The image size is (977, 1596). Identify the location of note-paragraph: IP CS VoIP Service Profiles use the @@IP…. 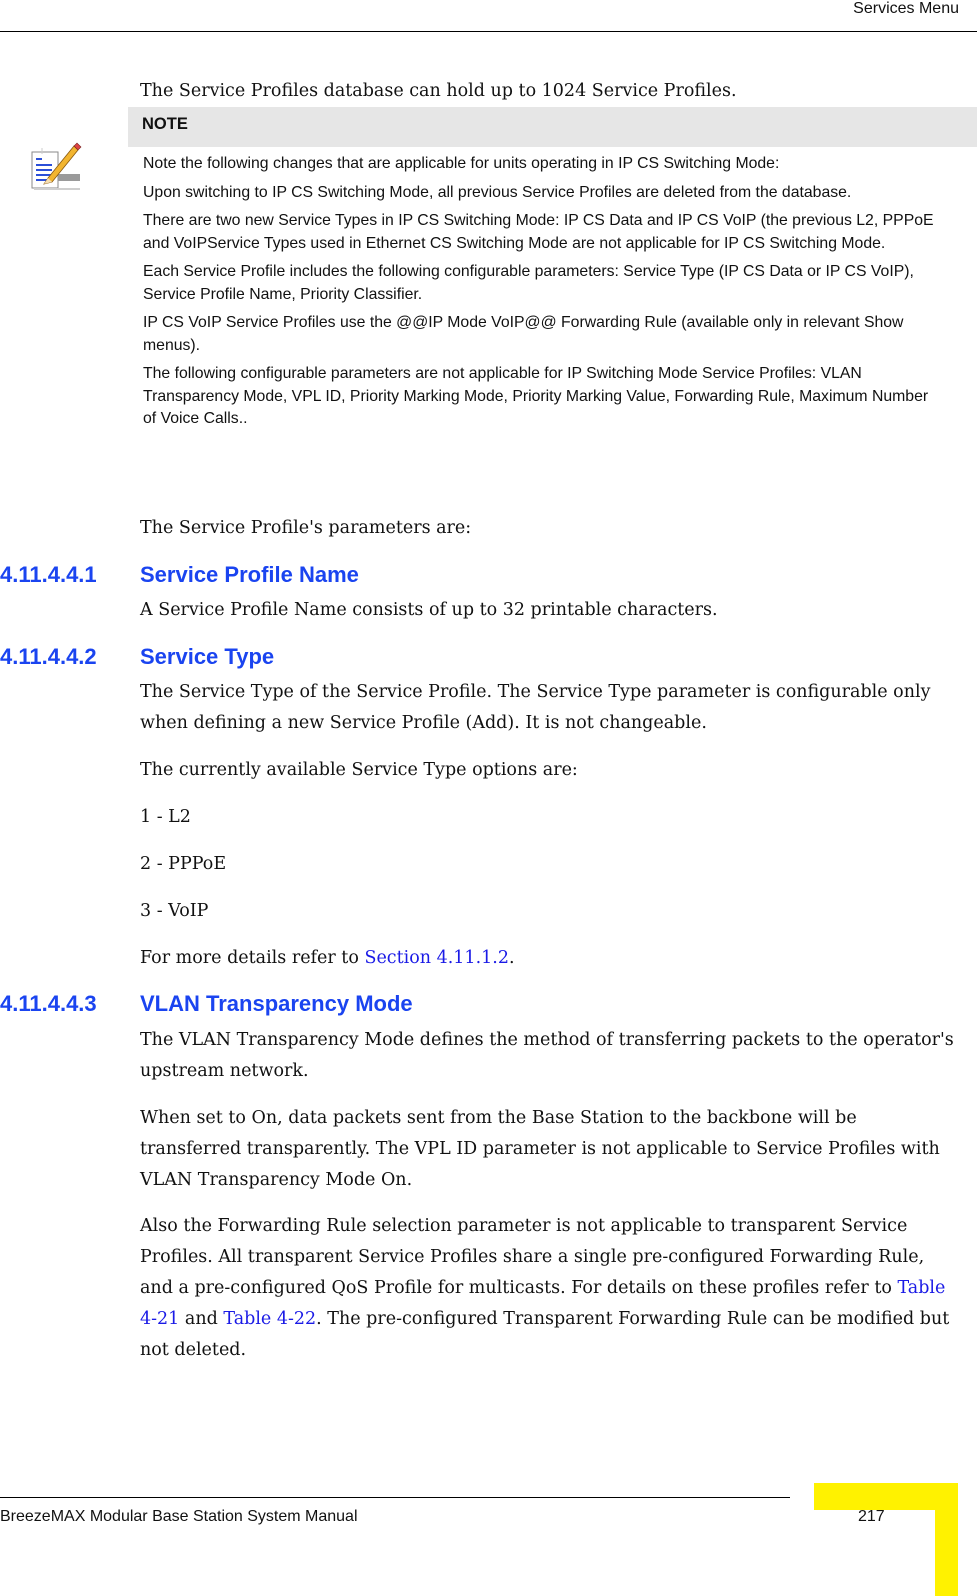
(523, 334).